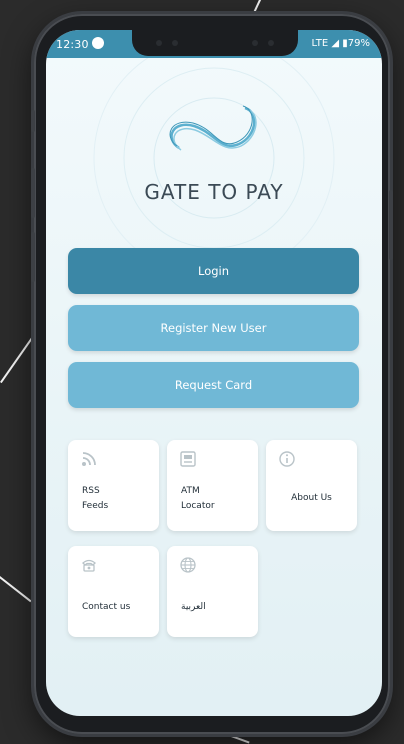 This screenshot has height=744, width=404. I want to click on infinity-logo-icon, so click(213, 128).